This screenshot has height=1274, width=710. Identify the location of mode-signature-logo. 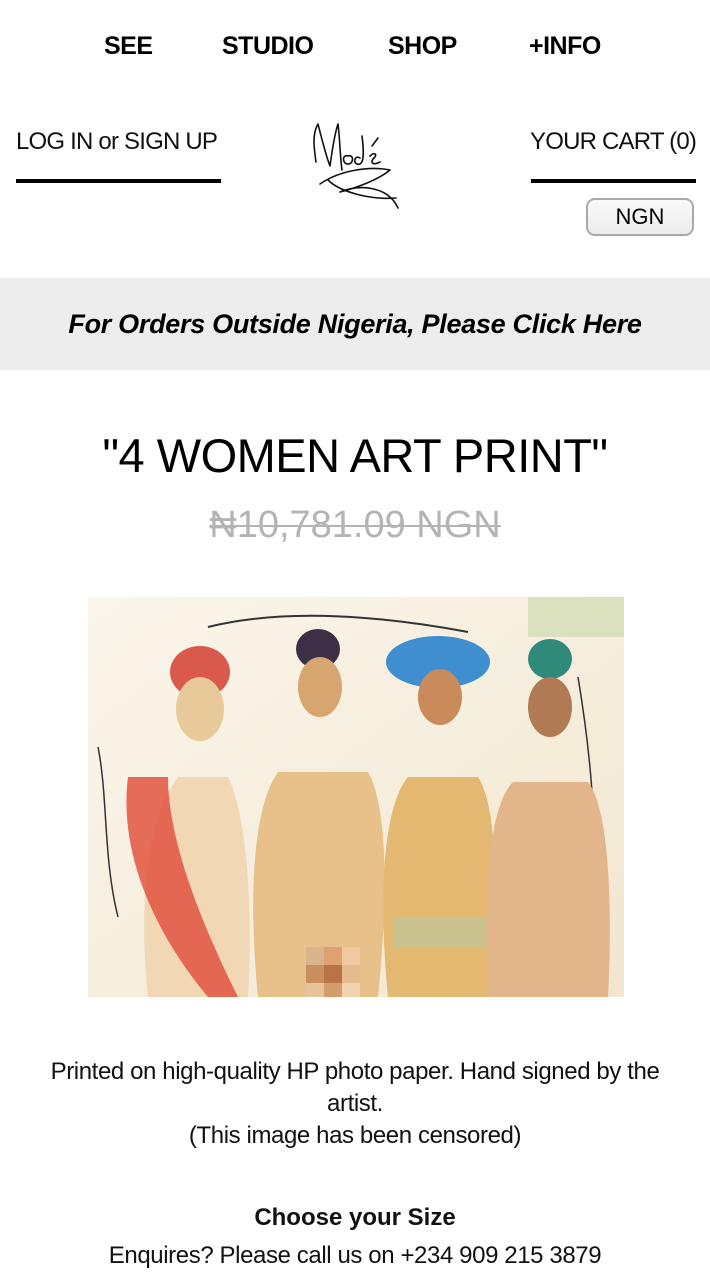
(355, 157).